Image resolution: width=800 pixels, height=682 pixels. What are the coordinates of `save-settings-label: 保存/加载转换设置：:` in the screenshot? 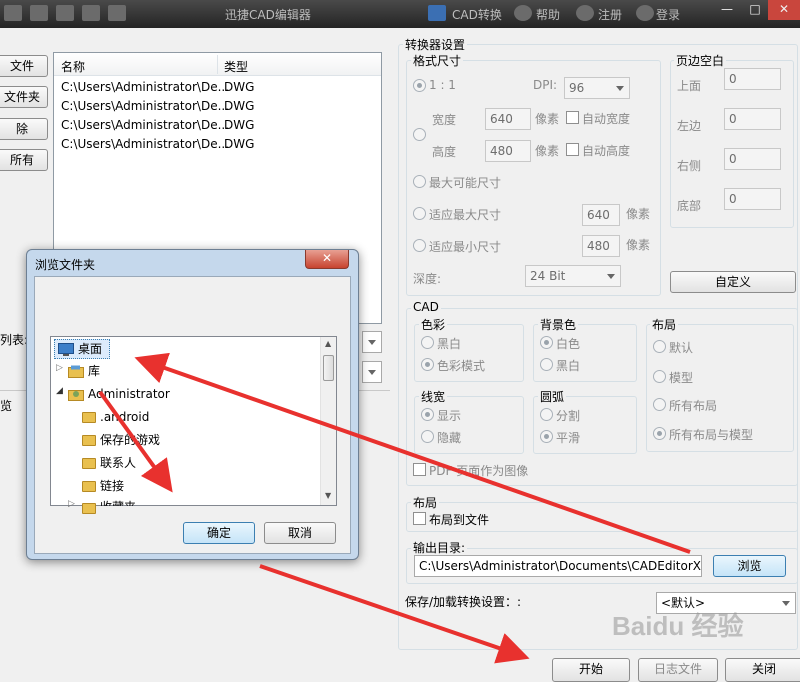 It's located at (463, 602).